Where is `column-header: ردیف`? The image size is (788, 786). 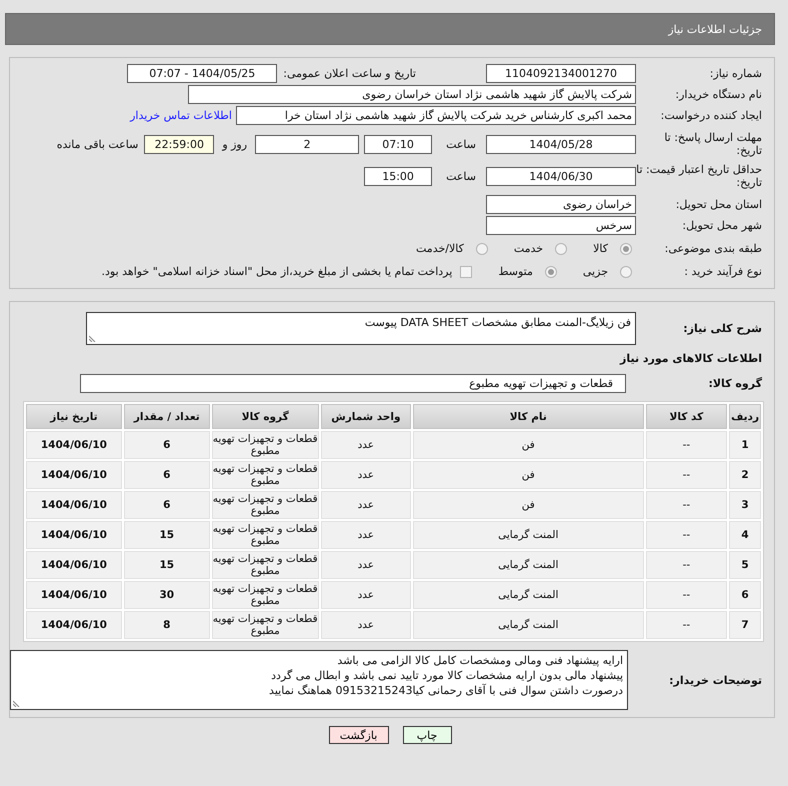 column-header: ردیف is located at coordinates (745, 416).